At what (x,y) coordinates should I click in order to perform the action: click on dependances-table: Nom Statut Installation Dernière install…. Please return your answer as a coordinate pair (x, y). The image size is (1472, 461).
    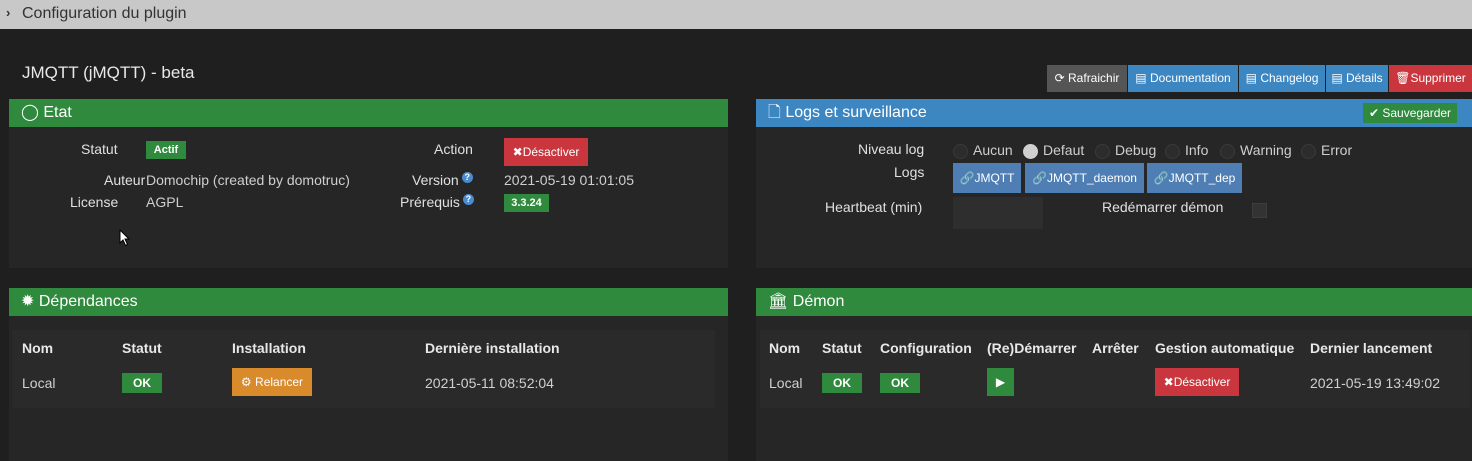
    Looking at the image, I should click on (363, 369).